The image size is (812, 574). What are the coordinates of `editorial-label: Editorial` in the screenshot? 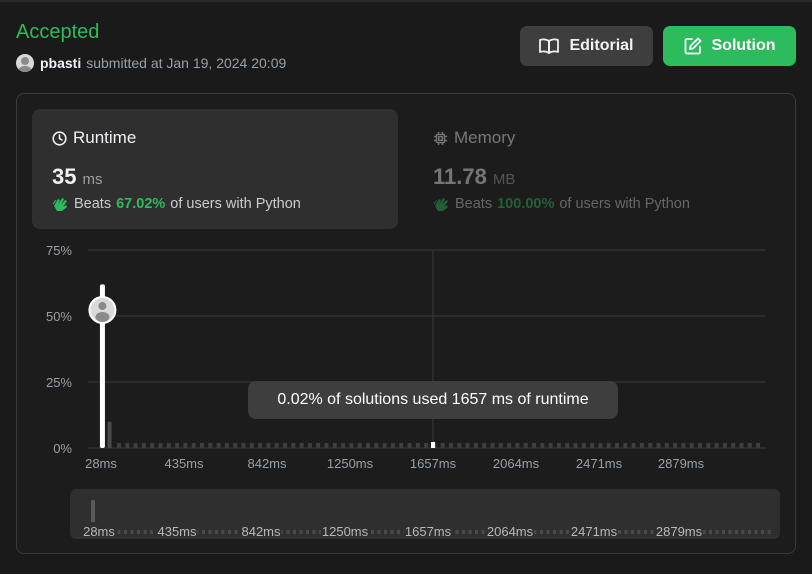 It's located at (601, 45).